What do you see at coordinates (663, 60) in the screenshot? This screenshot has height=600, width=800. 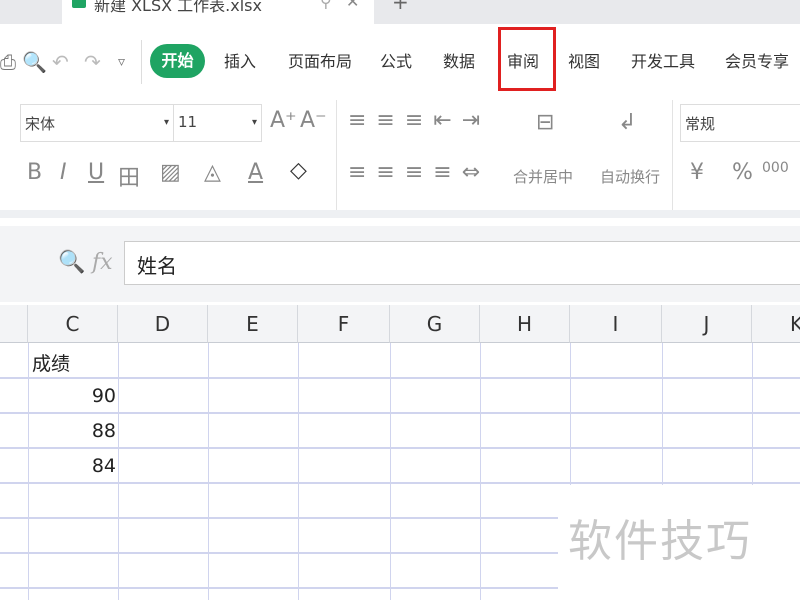 I see `tab-developer: 开发工具` at bounding box center [663, 60].